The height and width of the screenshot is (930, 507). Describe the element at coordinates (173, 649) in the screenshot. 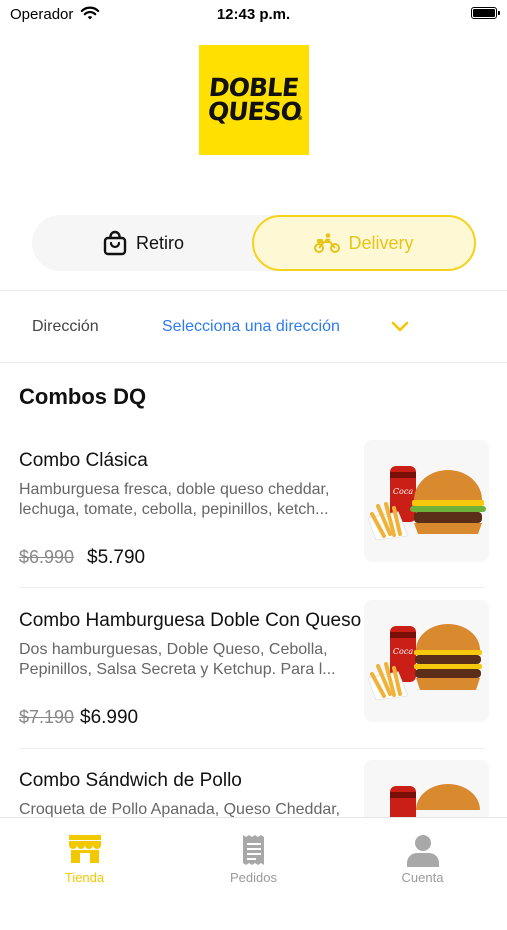

I see `product-description-line: Dos hamburguesas, Doble Queso, Cebolla,` at that location.